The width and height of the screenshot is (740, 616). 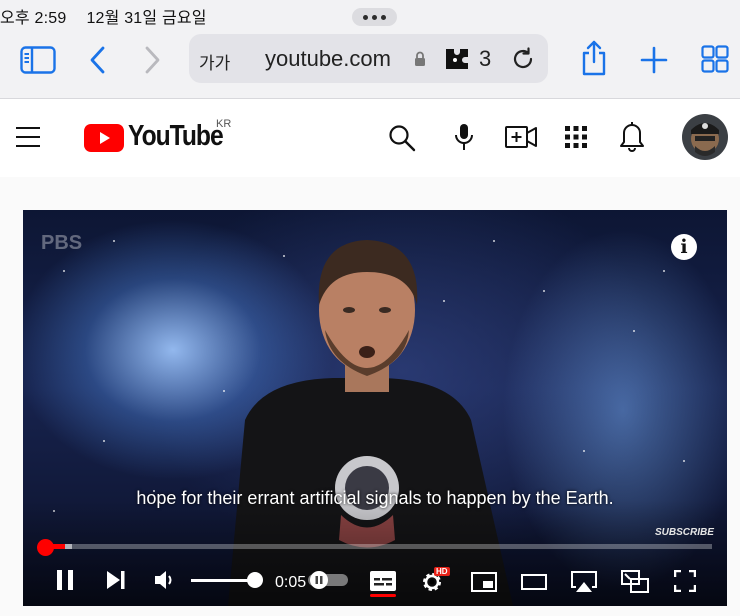 I want to click on lock-icon, so click(x=420, y=58).